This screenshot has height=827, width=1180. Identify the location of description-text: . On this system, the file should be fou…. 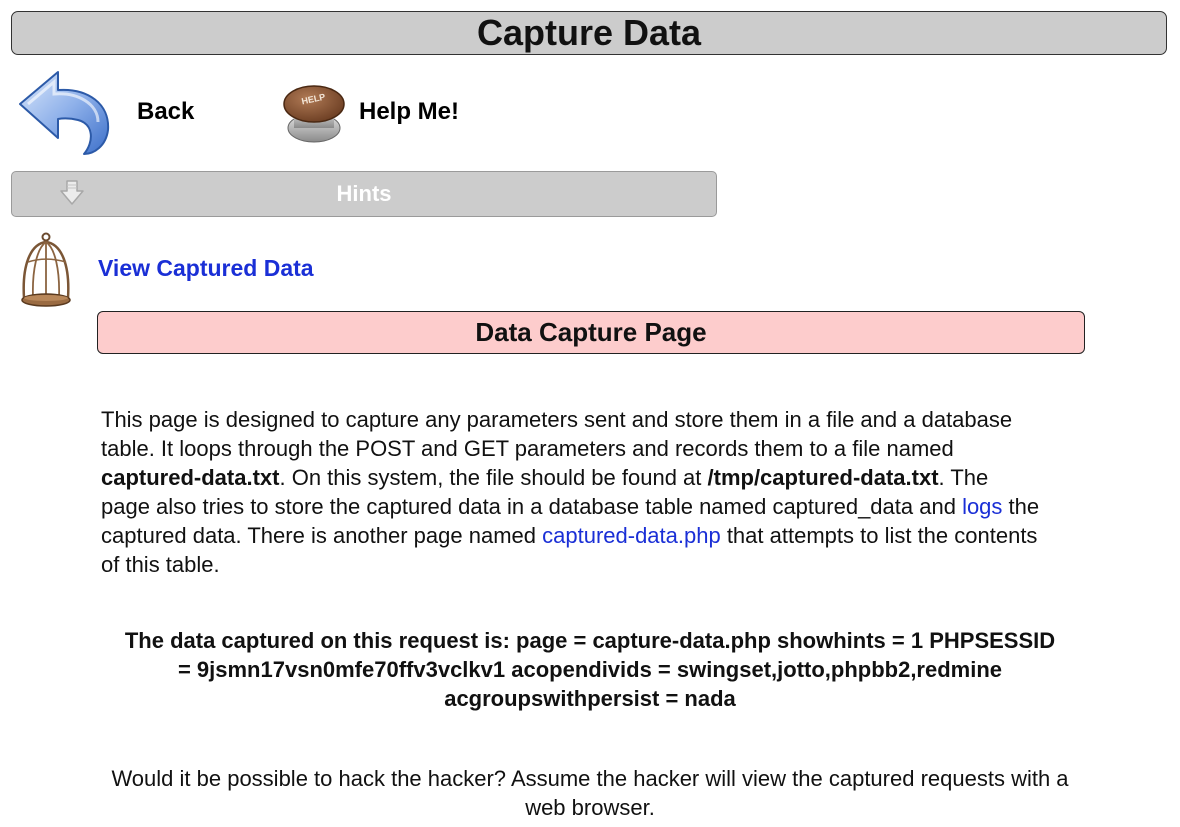
(493, 477).